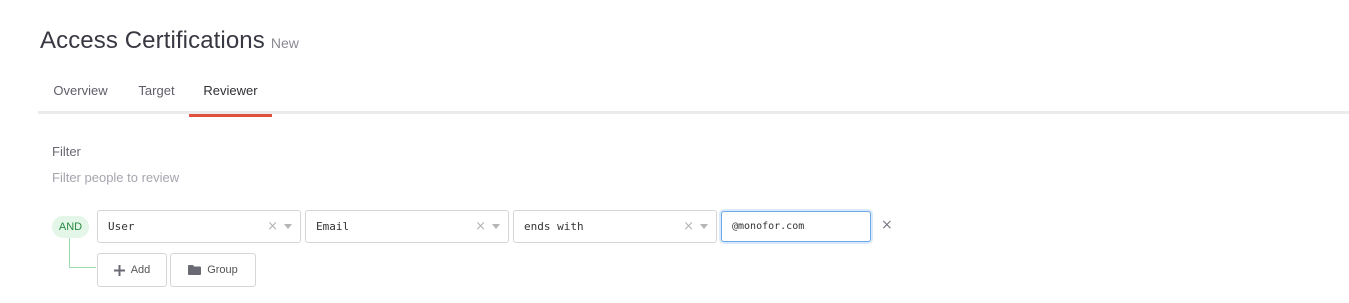 This screenshot has height=303, width=1349. I want to click on tab-reviewer: Reviewer, so click(230, 94).